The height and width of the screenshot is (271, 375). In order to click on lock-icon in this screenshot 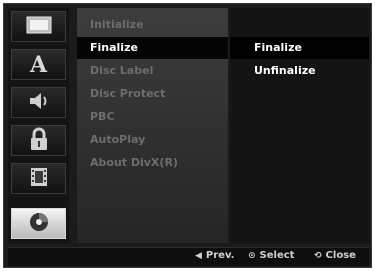, I will do `click(39, 141)`.